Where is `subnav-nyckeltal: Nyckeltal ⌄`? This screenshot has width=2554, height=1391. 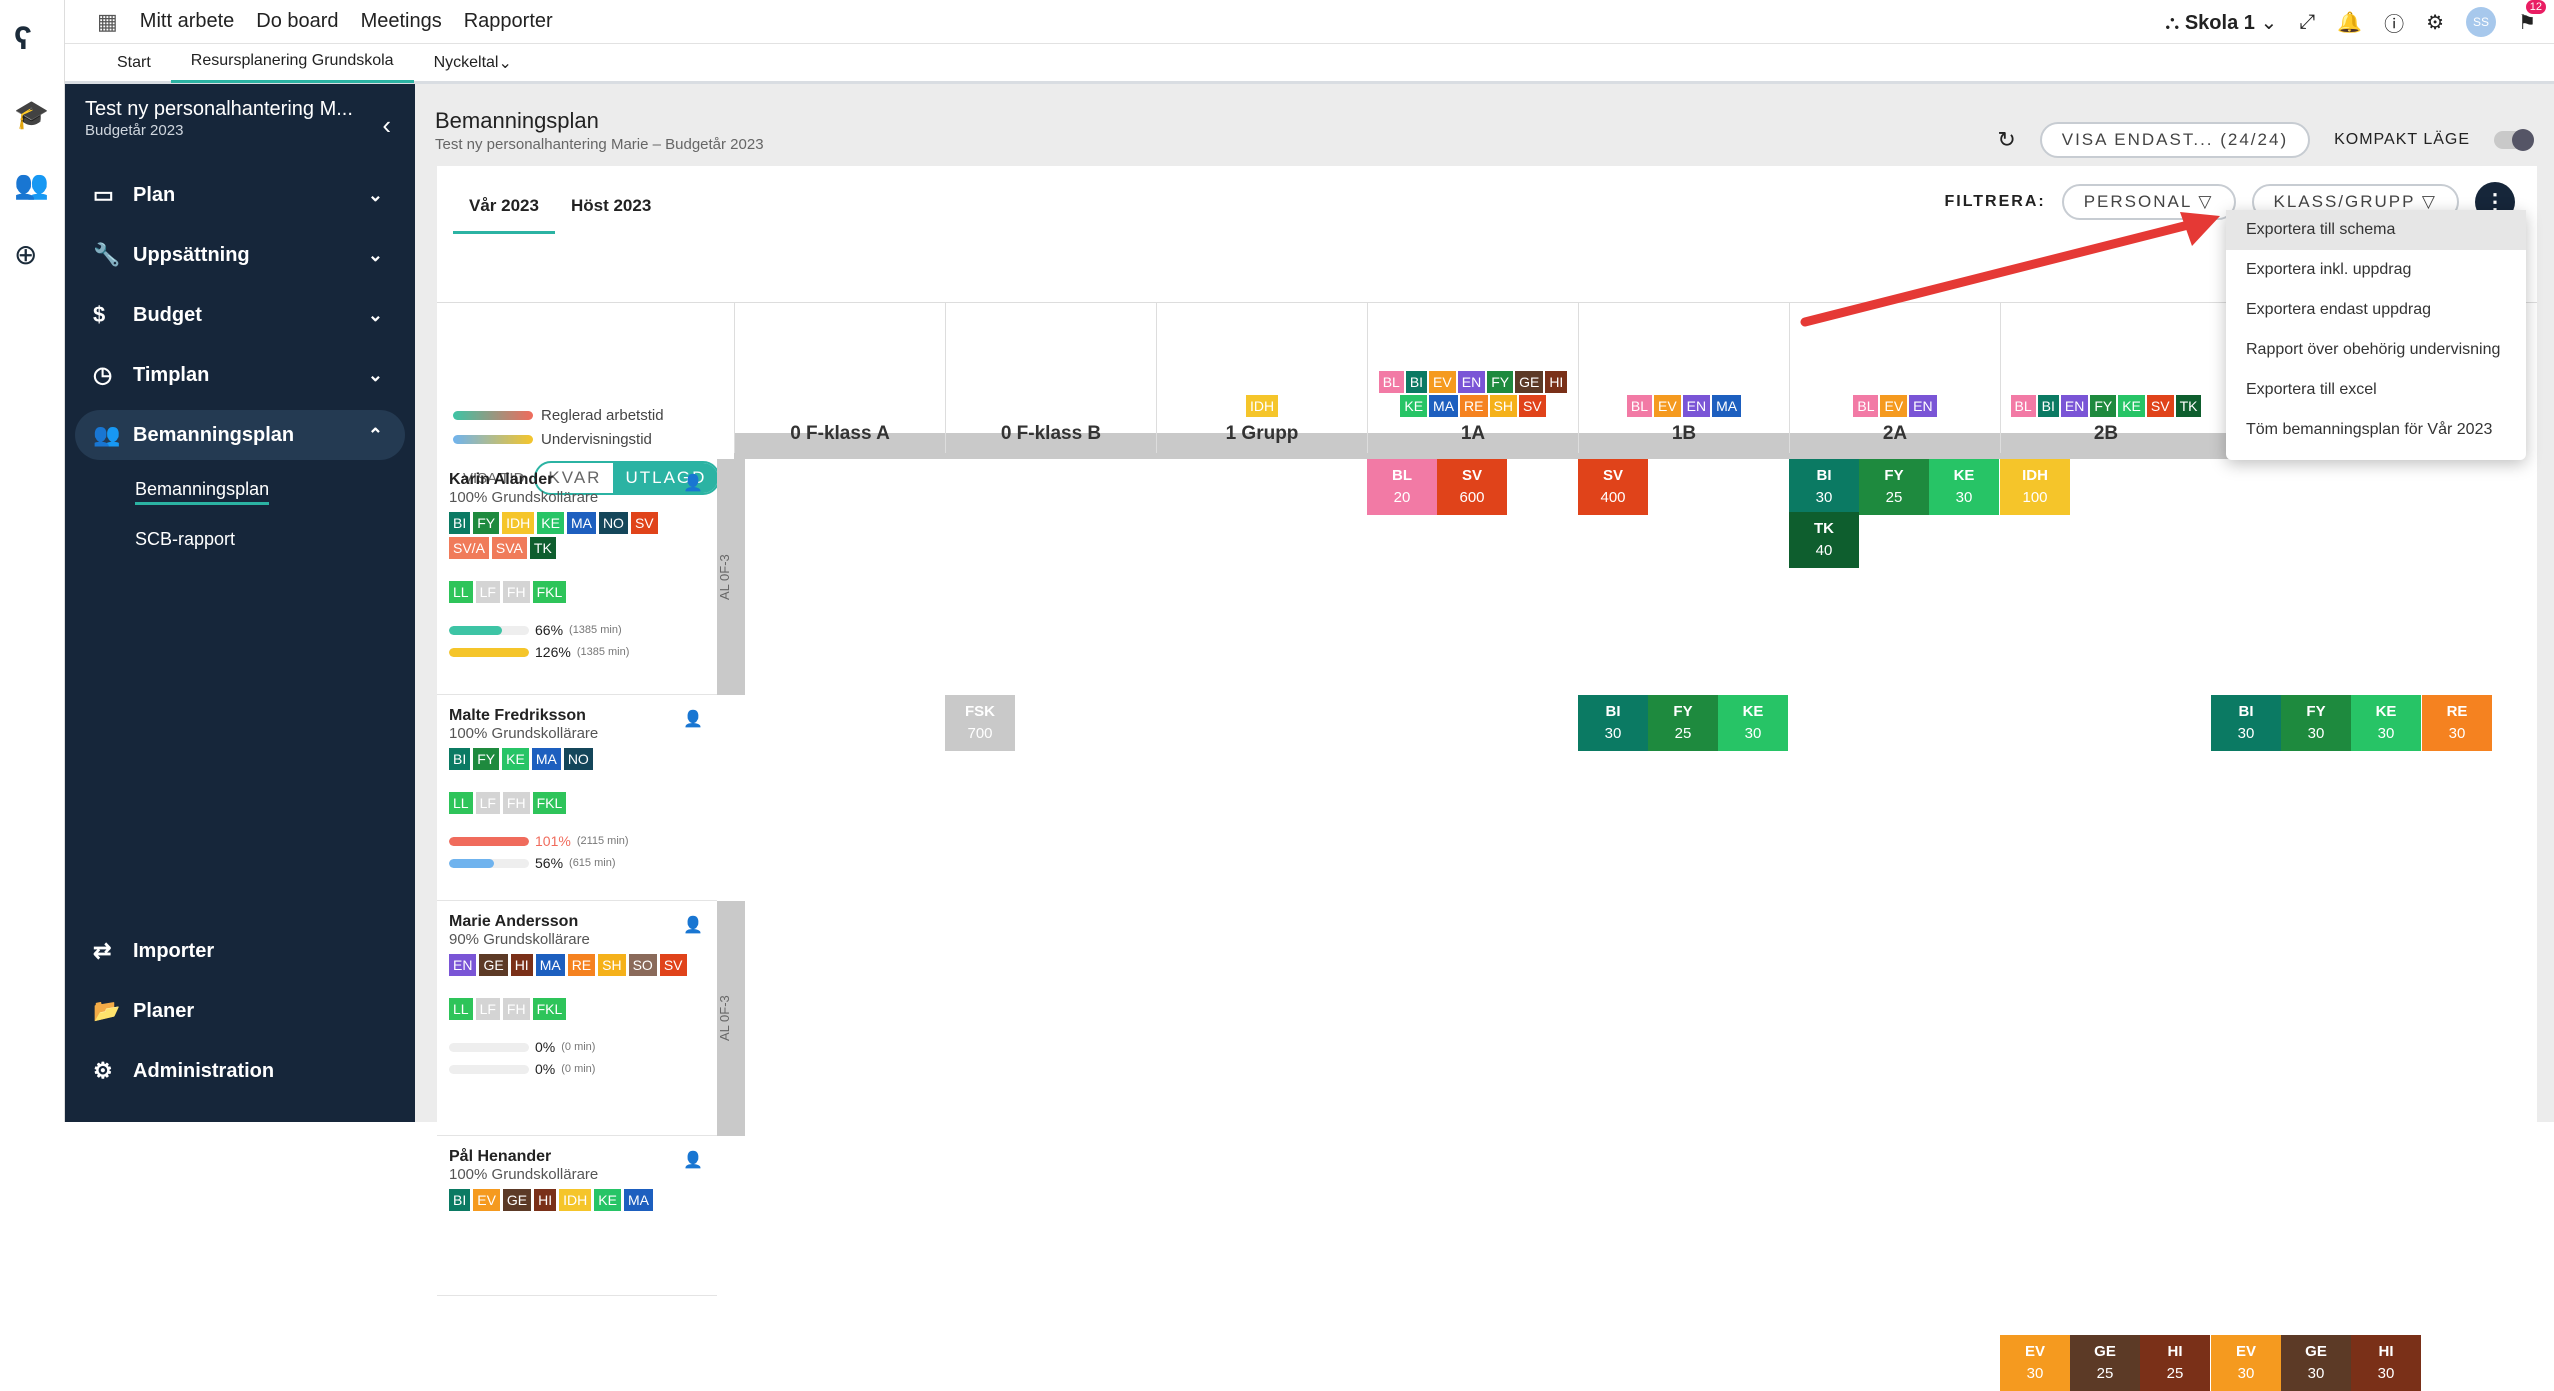
subnav-nyckeltal: Nyckeltal ⌄ is located at coordinates (473, 63).